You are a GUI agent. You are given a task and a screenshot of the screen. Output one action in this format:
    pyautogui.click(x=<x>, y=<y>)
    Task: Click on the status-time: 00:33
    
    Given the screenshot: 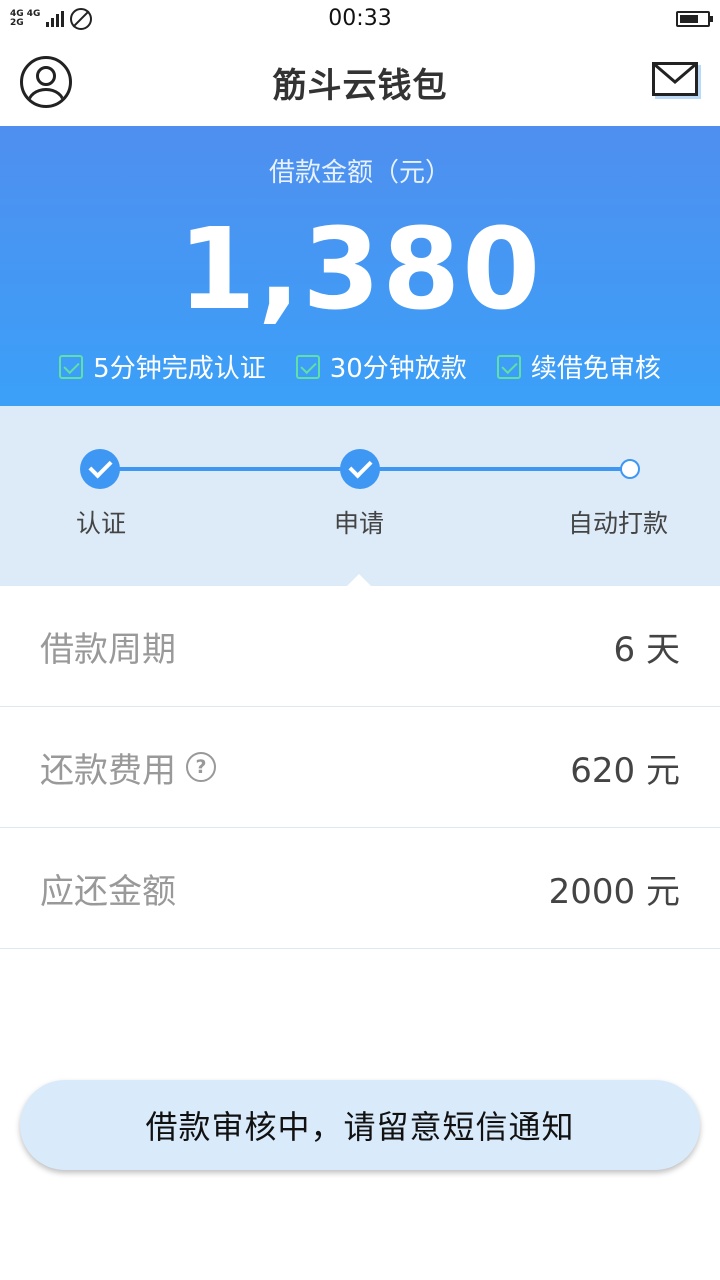 What is the action you would take?
    pyautogui.click(x=360, y=18)
    